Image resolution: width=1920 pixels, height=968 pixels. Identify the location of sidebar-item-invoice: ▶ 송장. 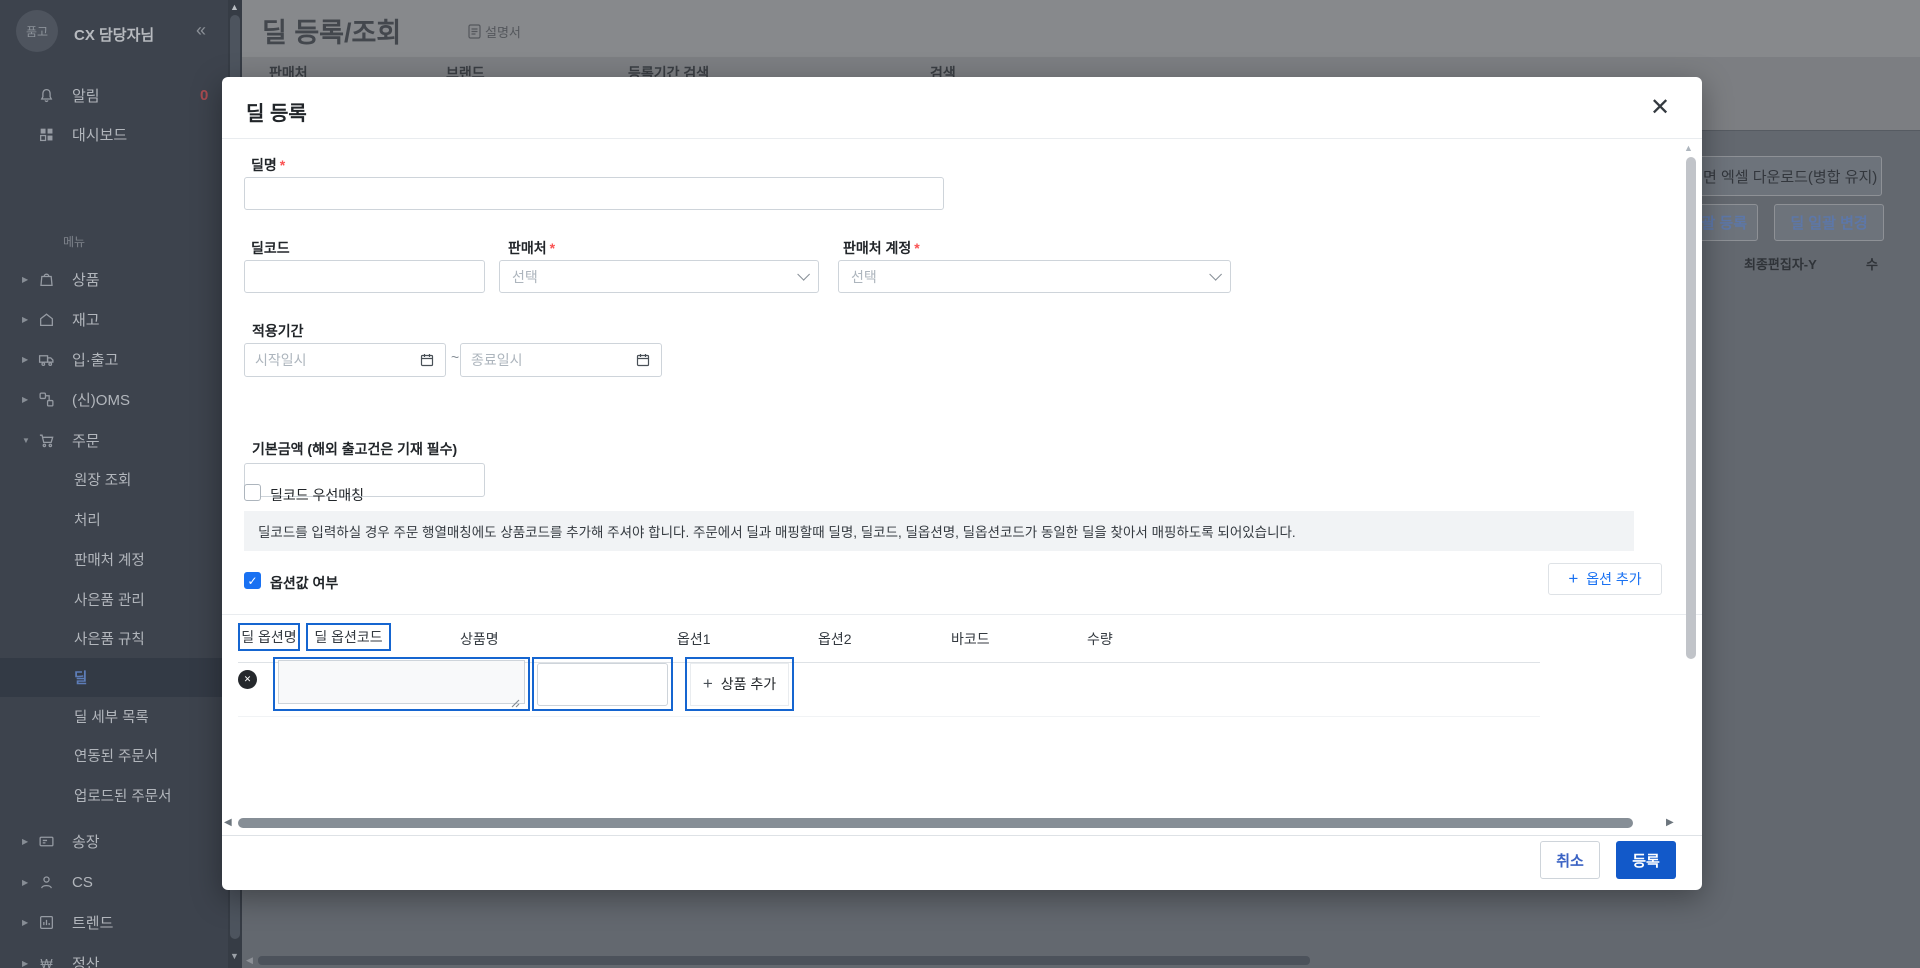
(114, 841).